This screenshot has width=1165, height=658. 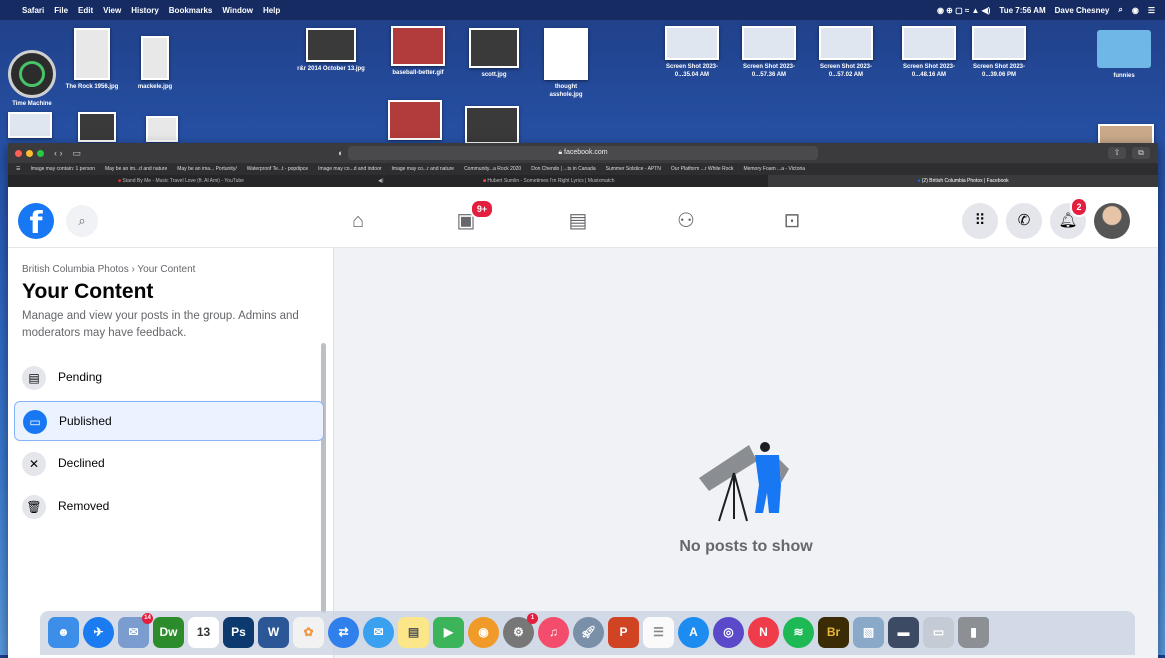 What do you see at coordinates (145, 10) in the screenshot?
I see `menu-history: History` at bounding box center [145, 10].